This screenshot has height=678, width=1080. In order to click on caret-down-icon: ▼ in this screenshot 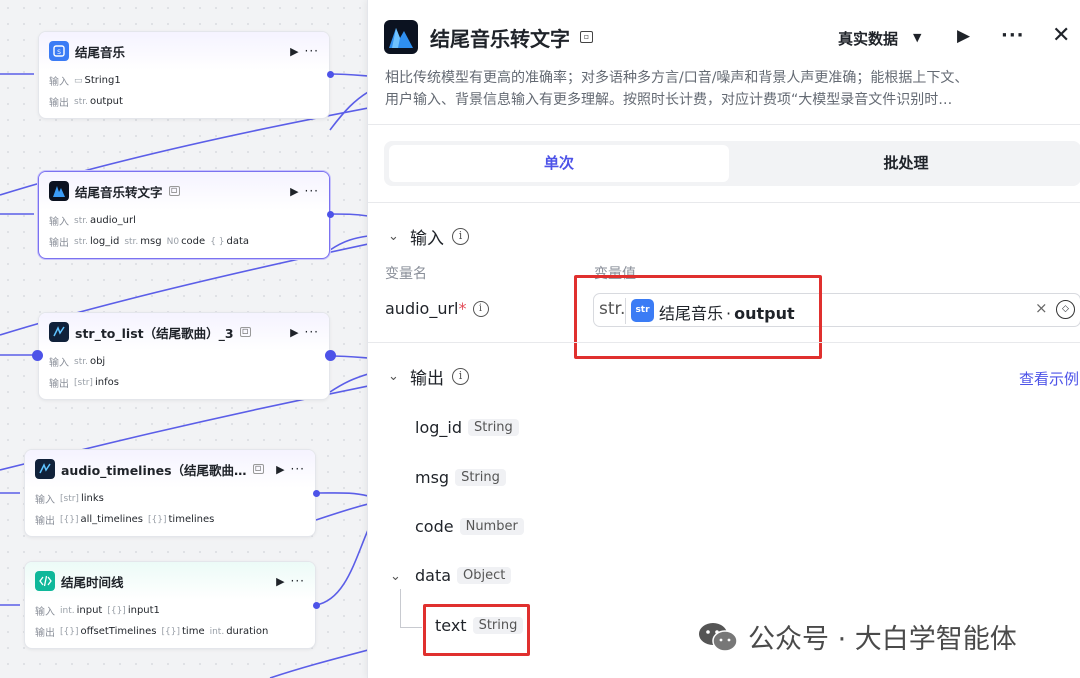, I will do `click(917, 37)`.